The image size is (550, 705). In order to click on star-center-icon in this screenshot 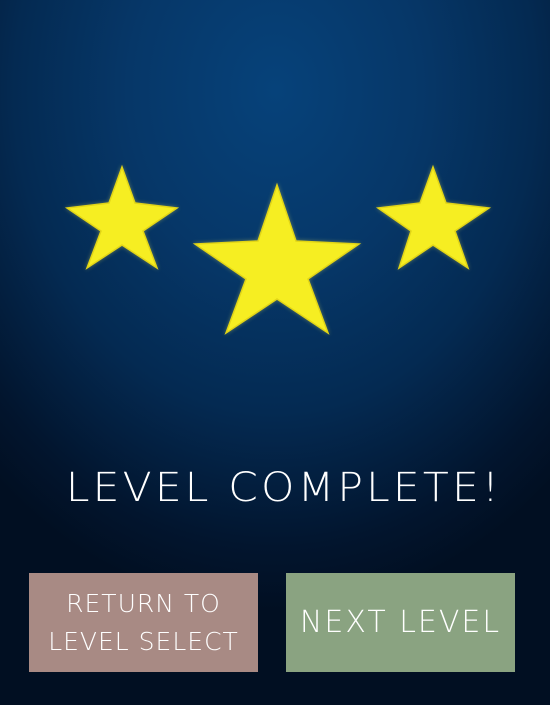, I will do `click(277, 258)`.